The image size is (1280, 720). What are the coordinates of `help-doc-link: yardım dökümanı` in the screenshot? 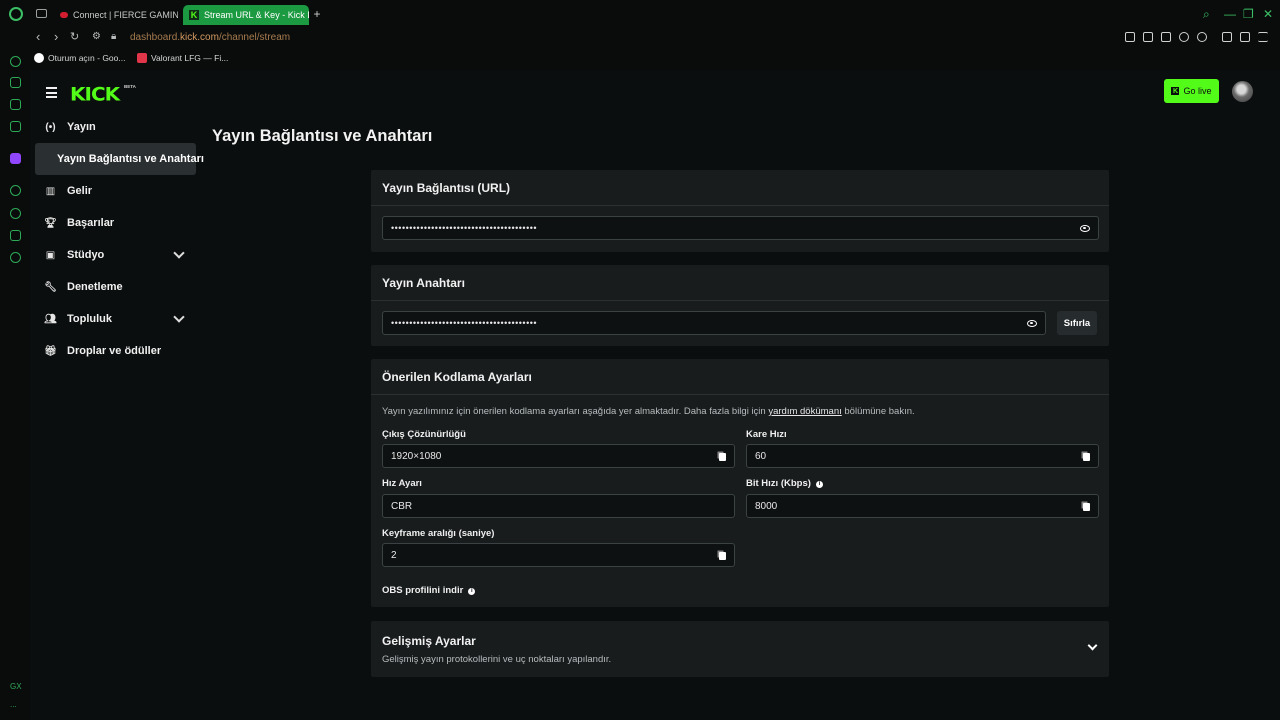 It's located at (804, 411).